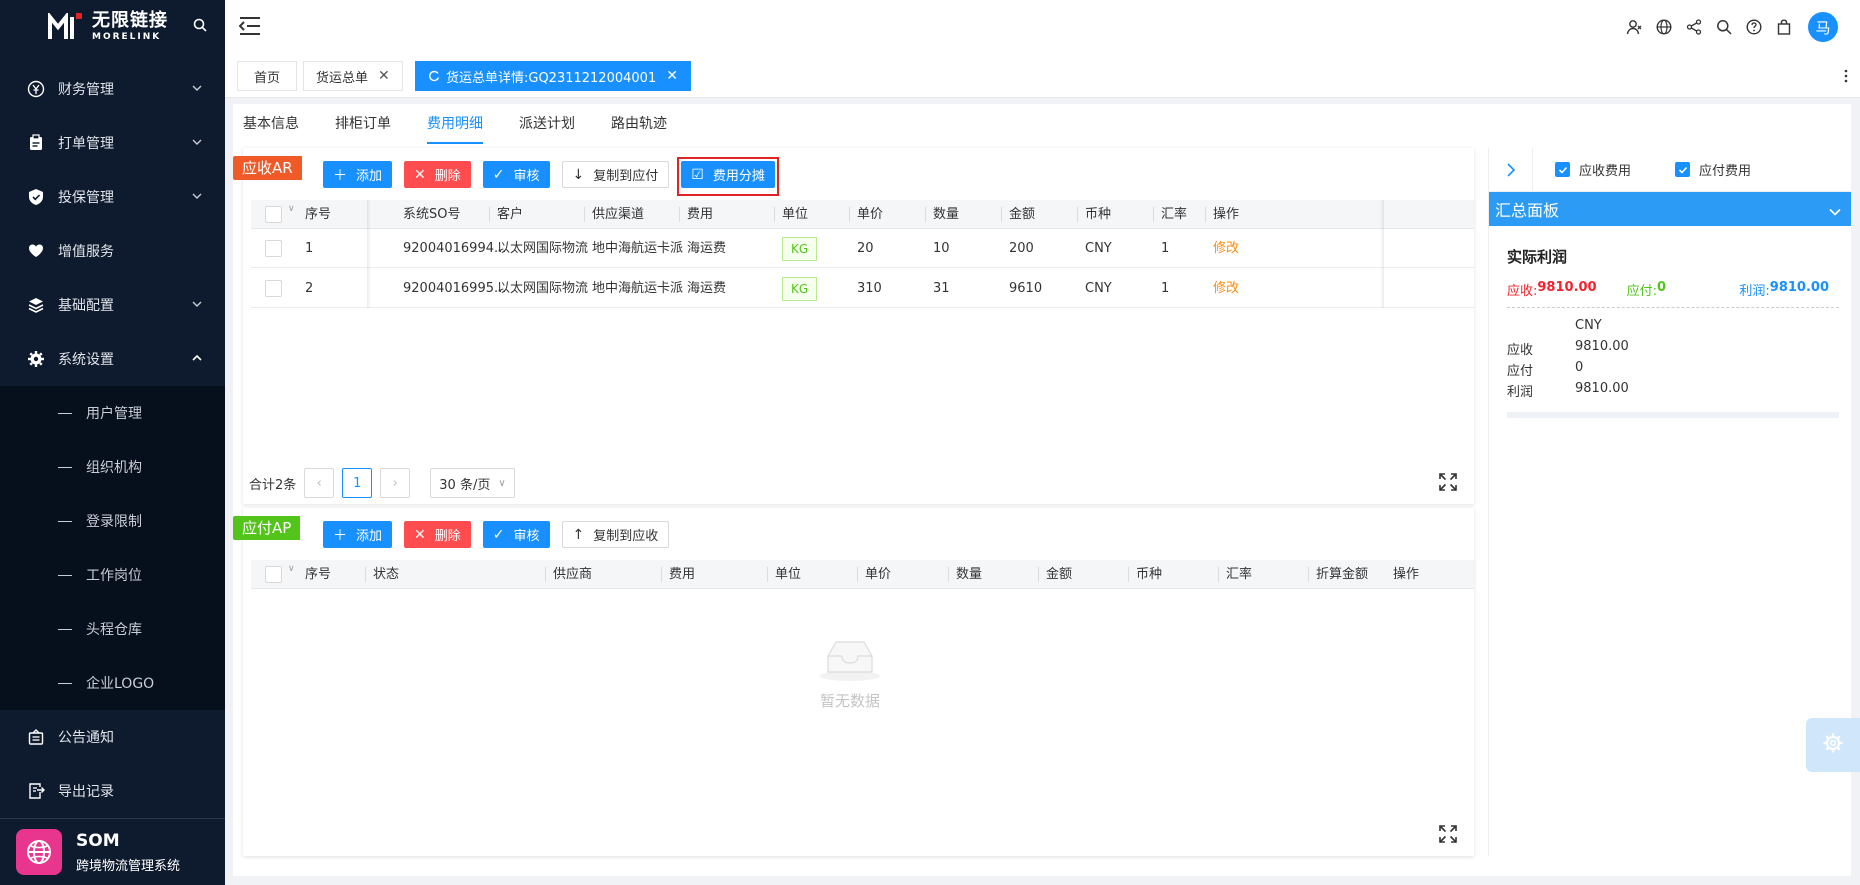 Image resolution: width=1860 pixels, height=885 pixels. Describe the element at coordinates (639, 124) in the screenshot. I see `subtab-route-tracking: 路由轨迹` at that location.